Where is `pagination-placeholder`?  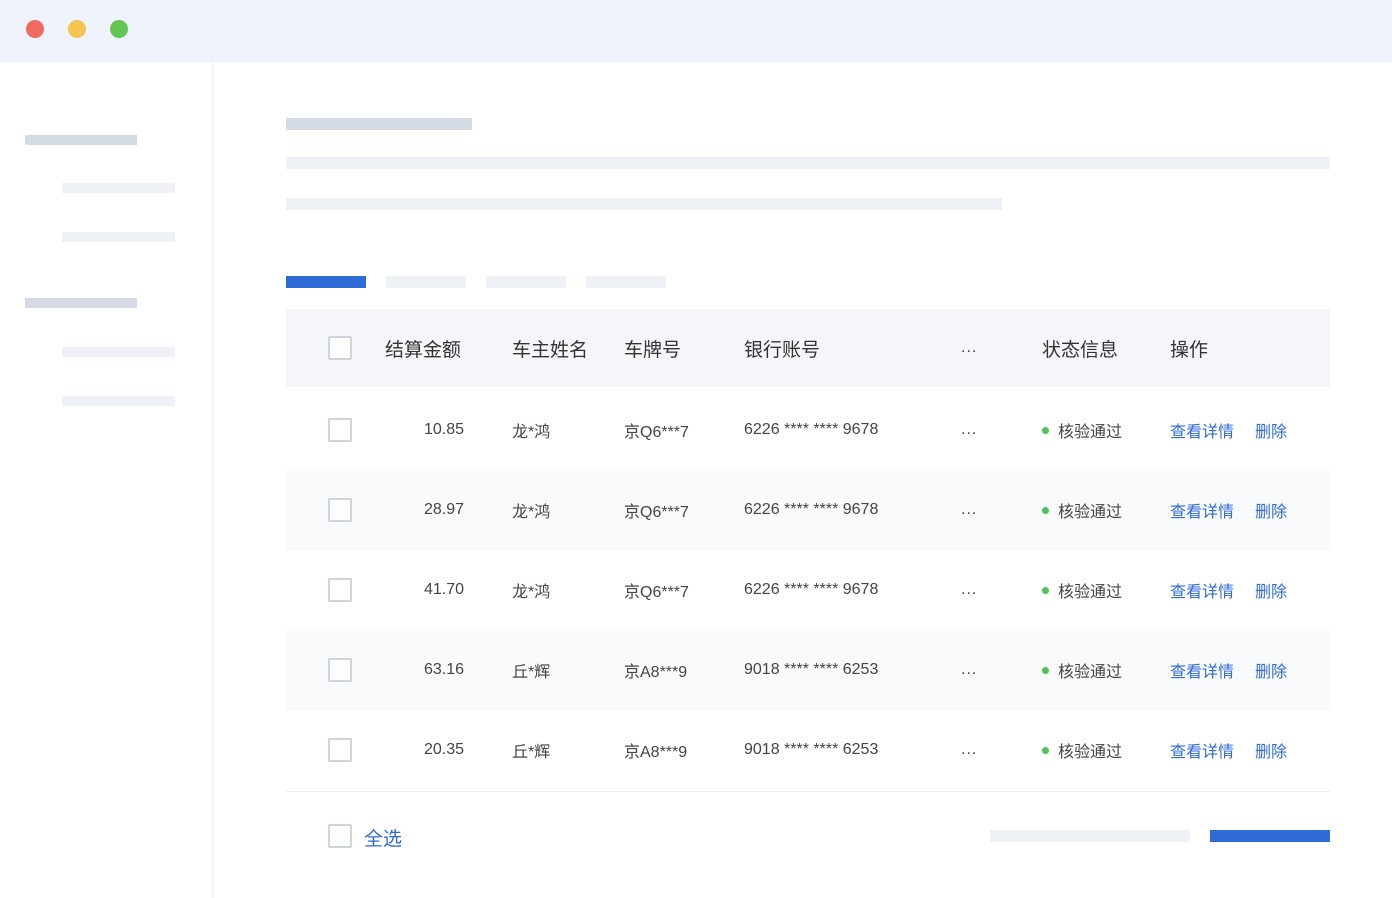
pagination-placeholder is located at coordinates (1090, 836).